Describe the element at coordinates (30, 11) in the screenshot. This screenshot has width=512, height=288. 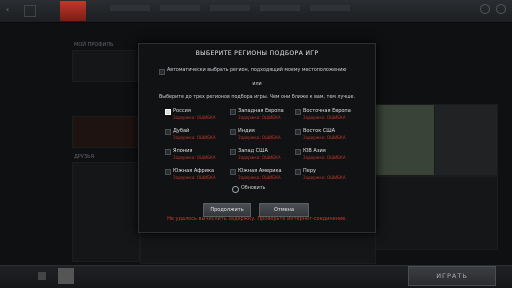
I see `home-icon` at that location.